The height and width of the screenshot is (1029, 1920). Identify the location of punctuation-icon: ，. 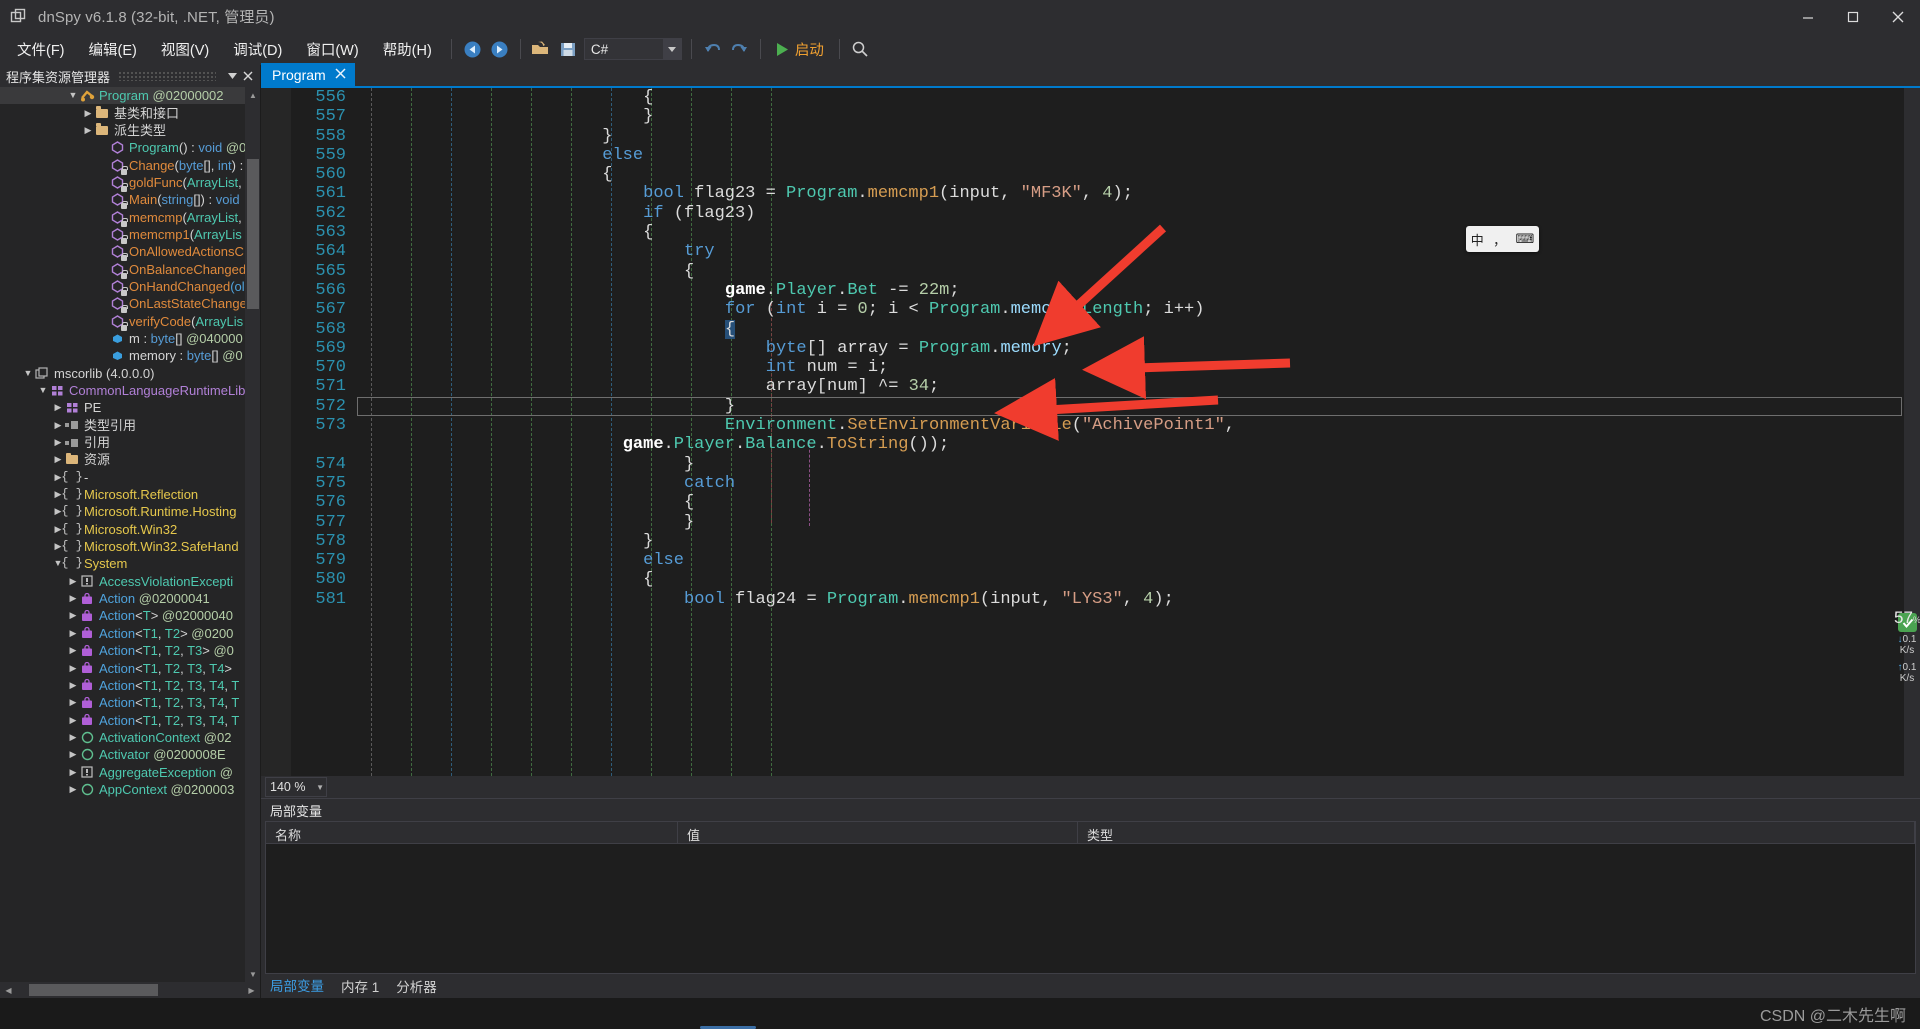
(1499, 239).